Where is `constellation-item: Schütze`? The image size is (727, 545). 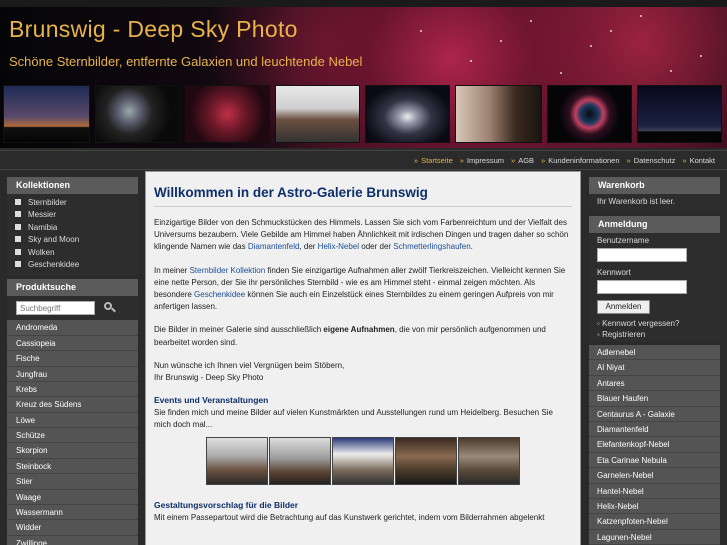 constellation-item: Schütze is located at coordinates (72, 436).